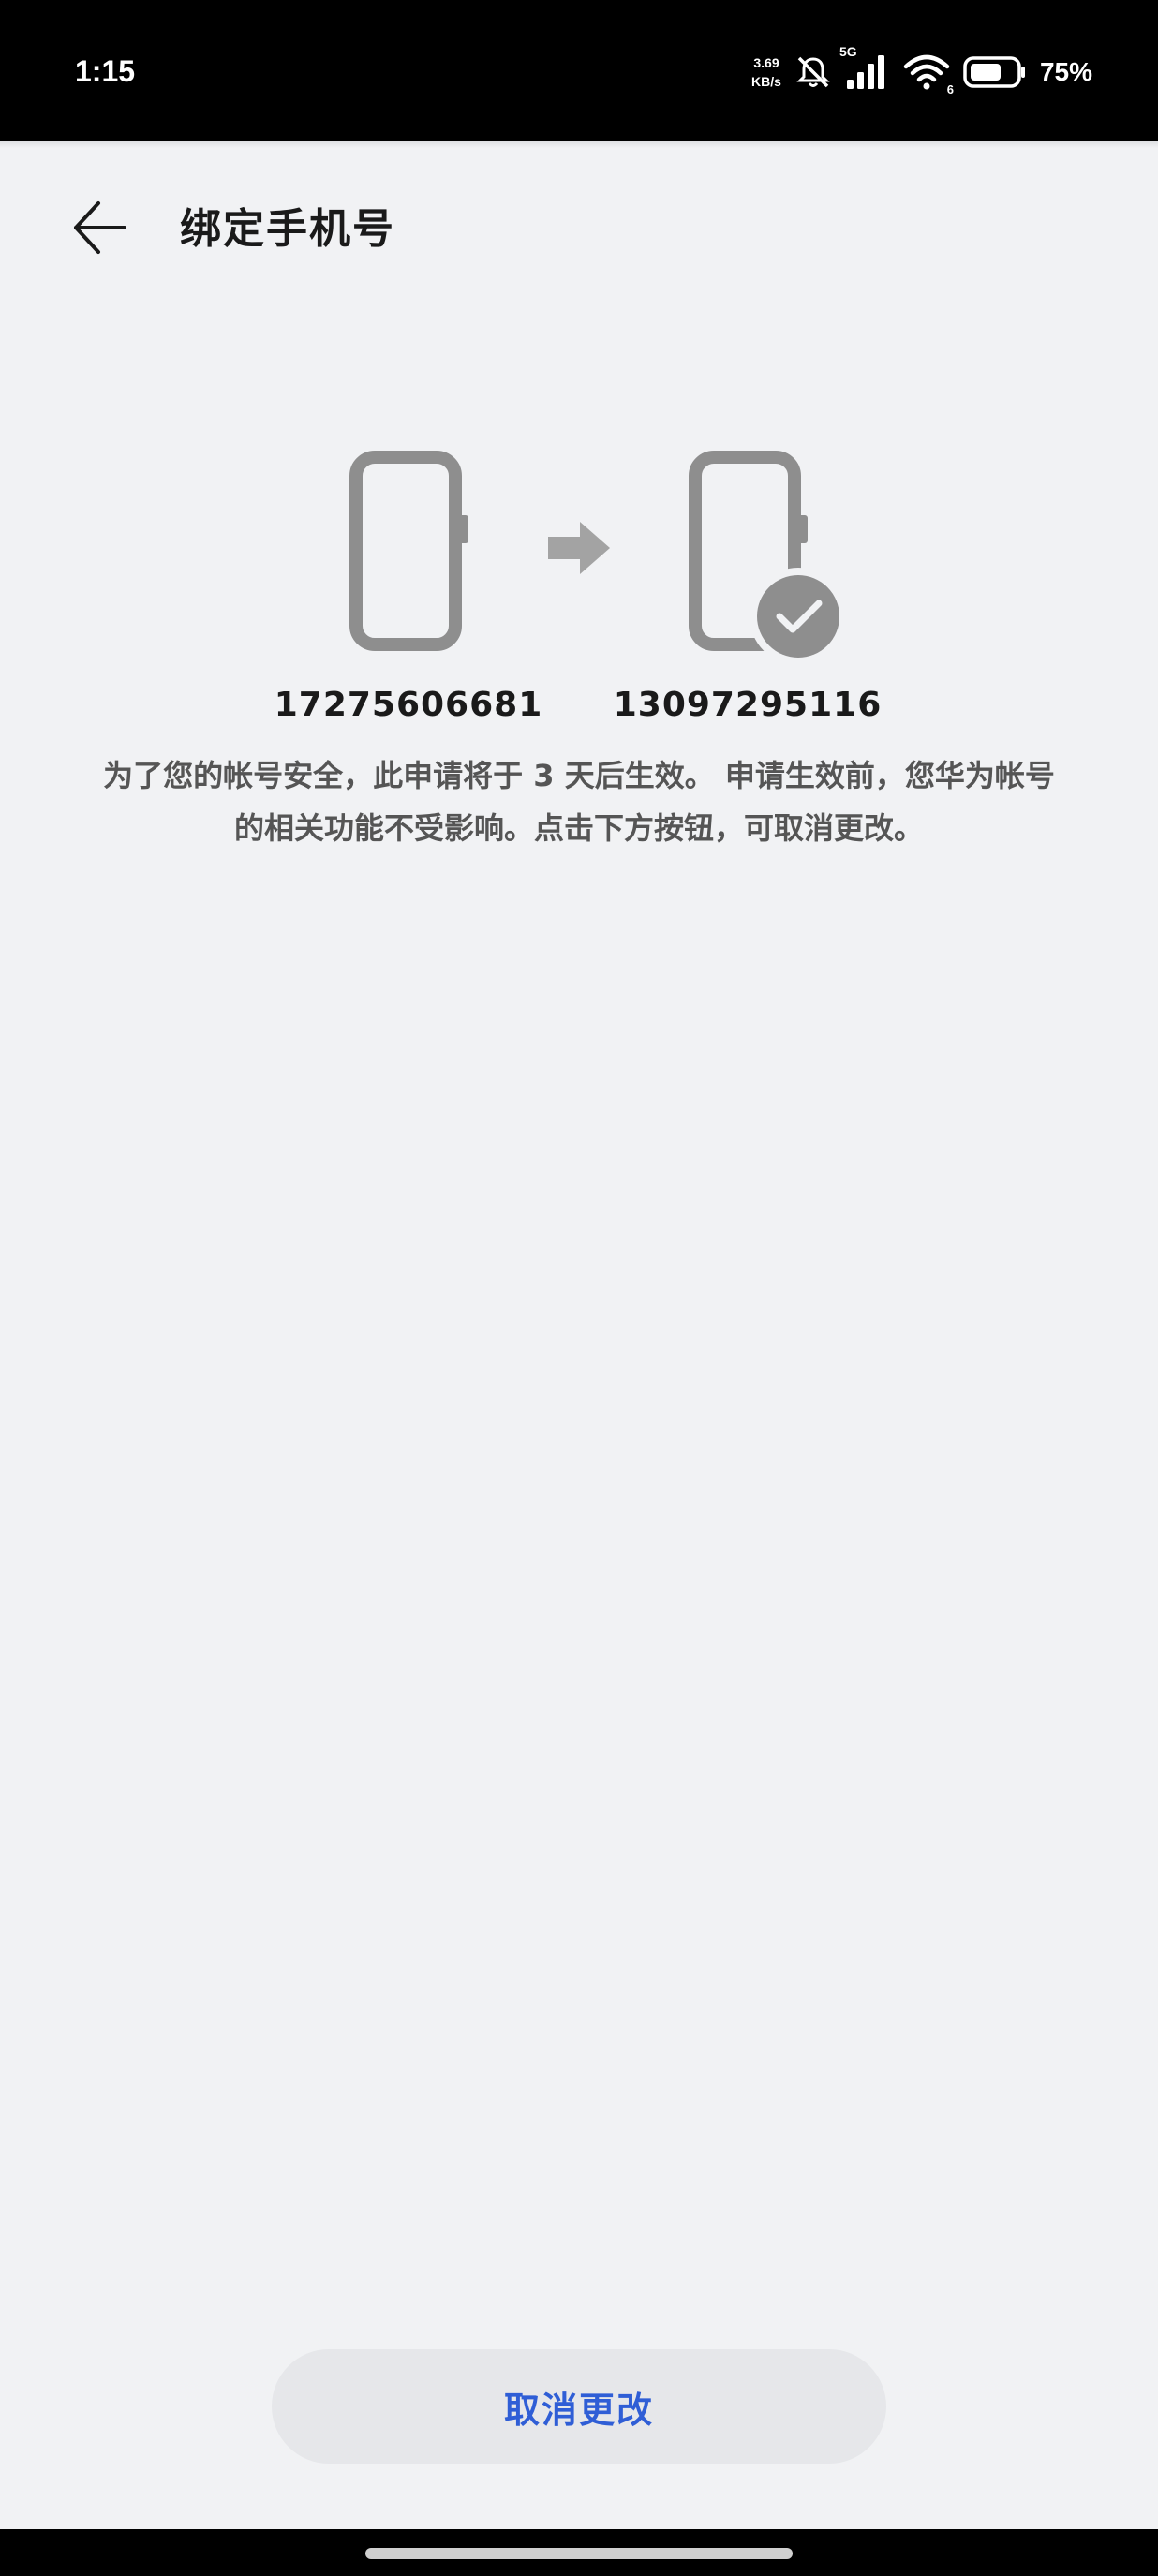  I want to click on phone-icon, so click(409, 555).